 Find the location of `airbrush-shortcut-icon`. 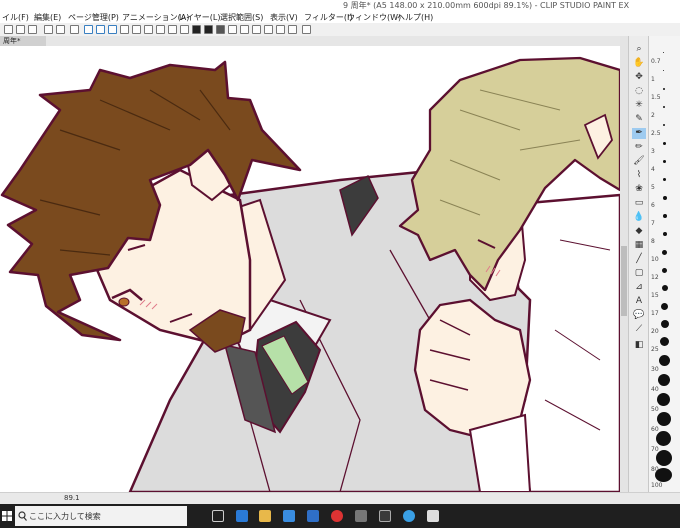

airbrush-shortcut-icon is located at coordinates (112, 29).